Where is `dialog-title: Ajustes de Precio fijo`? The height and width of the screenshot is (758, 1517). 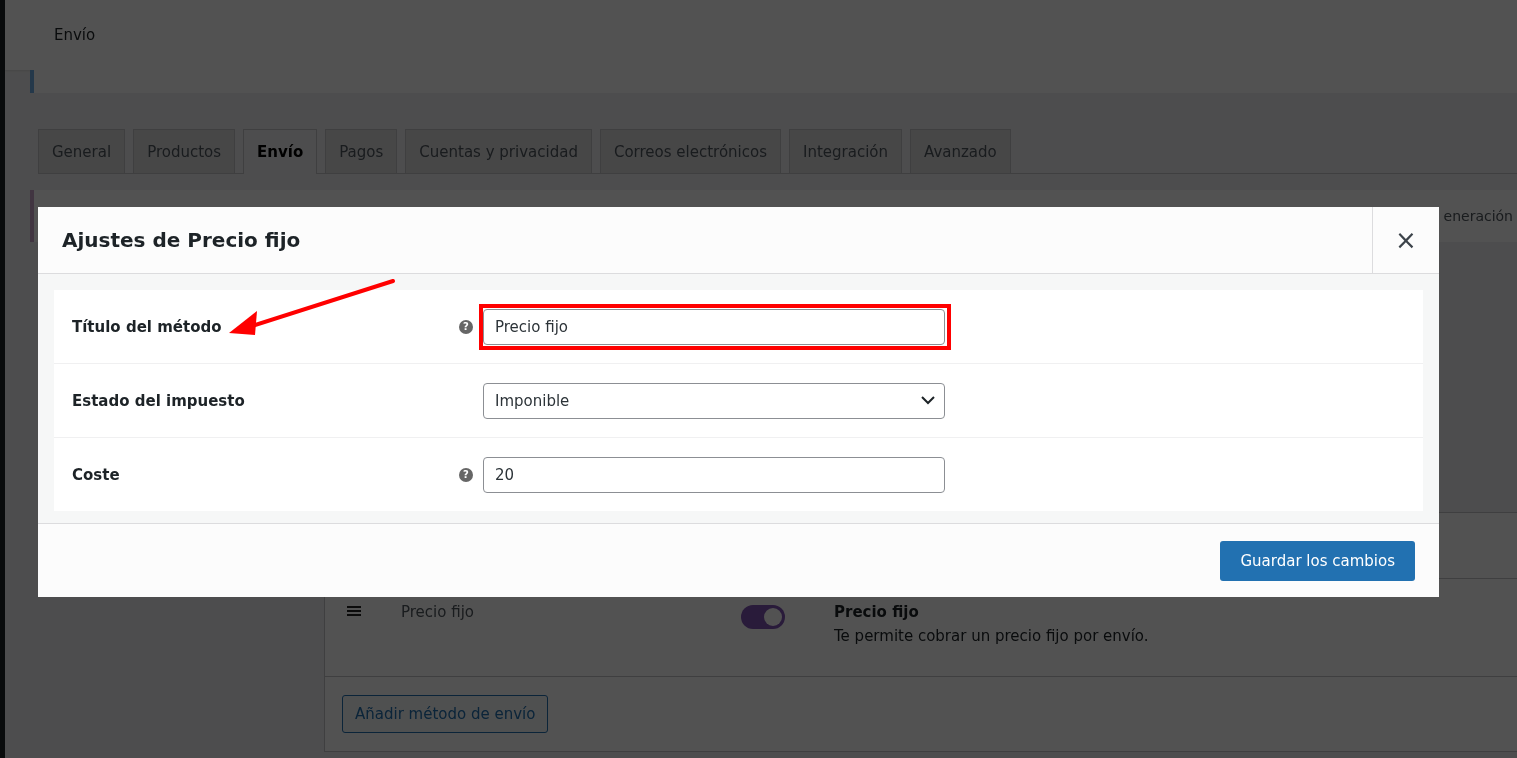
dialog-title: Ajustes de Precio fijo is located at coordinates (181, 240).